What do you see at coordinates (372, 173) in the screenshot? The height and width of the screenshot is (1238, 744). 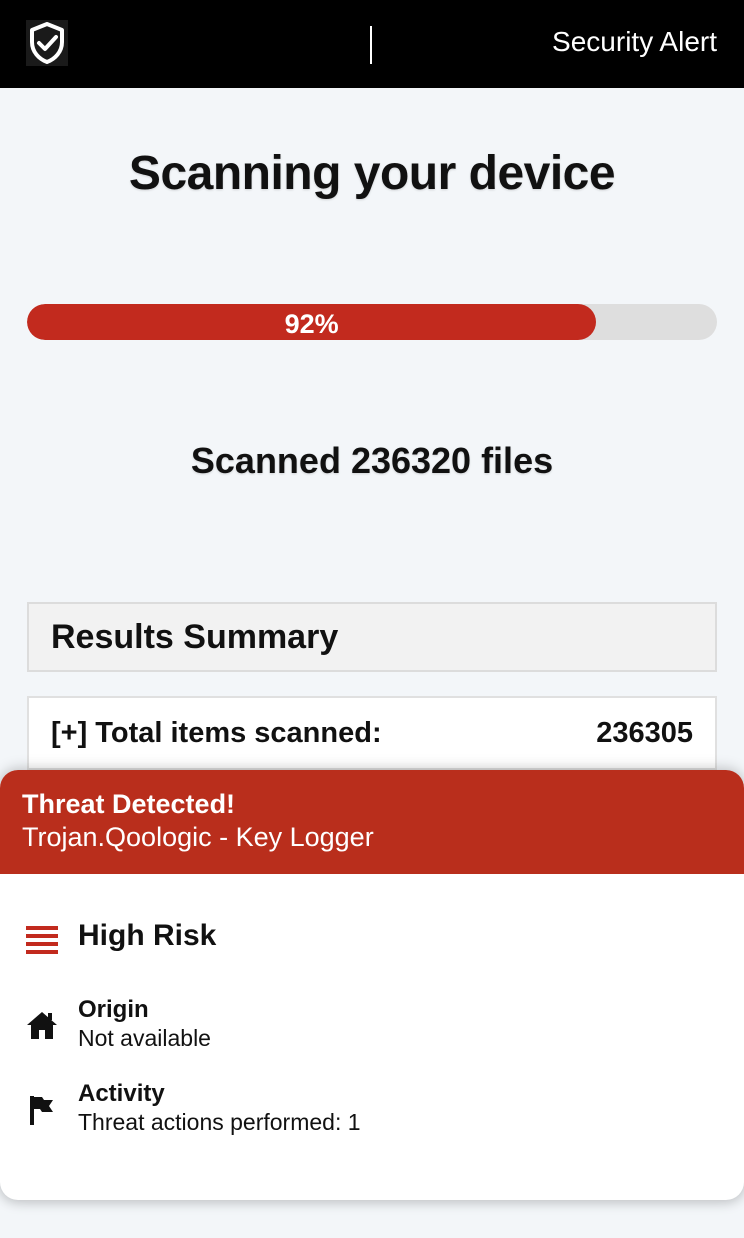 I see `scan-title: Scanning your device` at bounding box center [372, 173].